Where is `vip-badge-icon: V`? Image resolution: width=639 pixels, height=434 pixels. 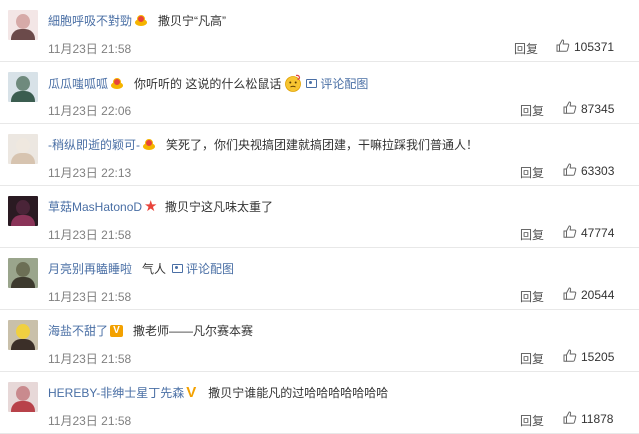 vip-badge-icon: V is located at coordinates (117, 330).